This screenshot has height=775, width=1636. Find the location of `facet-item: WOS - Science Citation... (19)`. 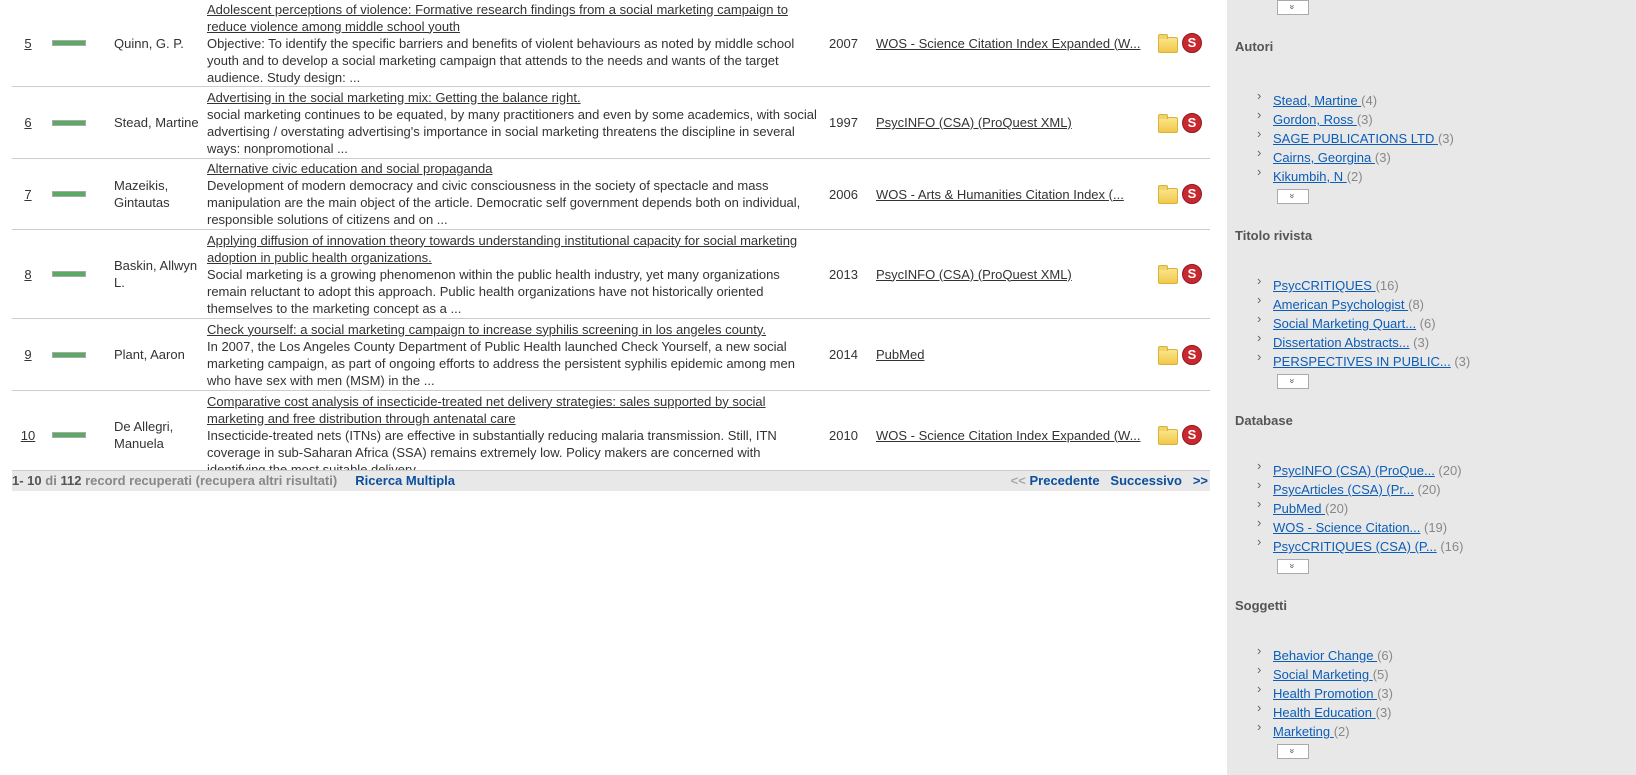

facet-item: WOS - Science Citation... (19) is located at coordinates (1446, 525).